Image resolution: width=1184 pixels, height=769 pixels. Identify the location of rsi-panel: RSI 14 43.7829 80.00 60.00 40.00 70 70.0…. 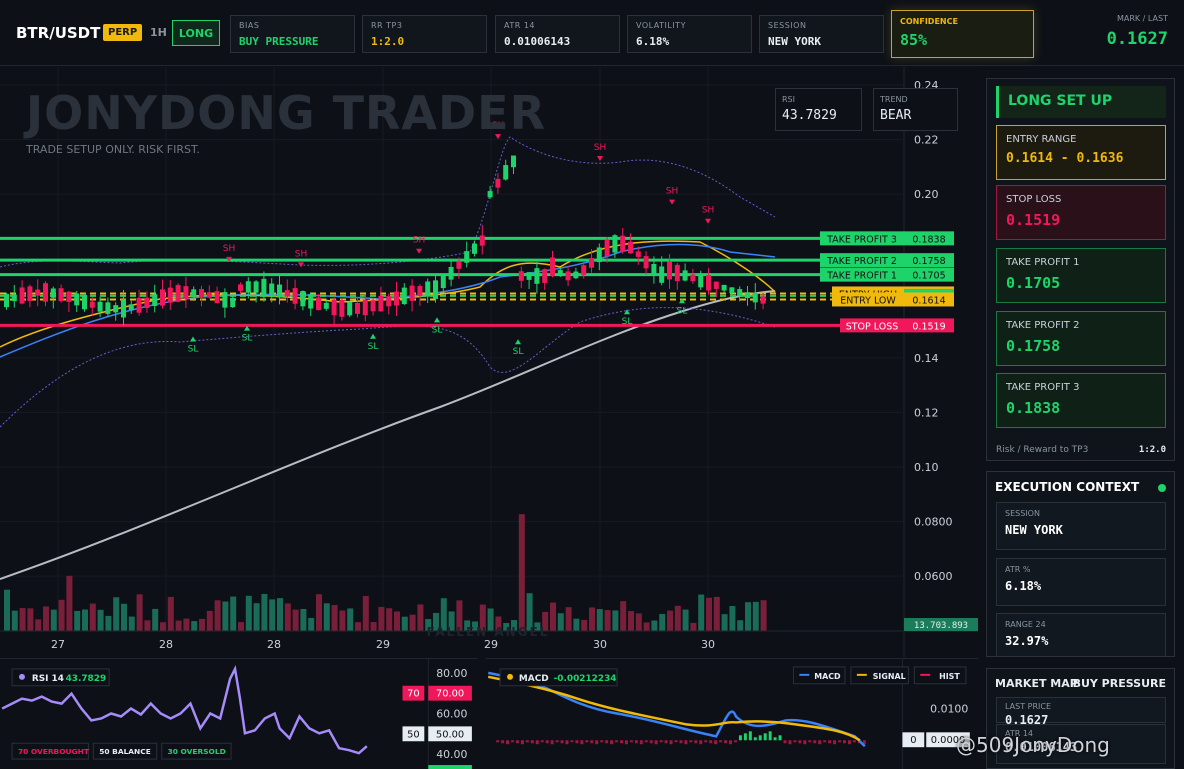
(239, 713).